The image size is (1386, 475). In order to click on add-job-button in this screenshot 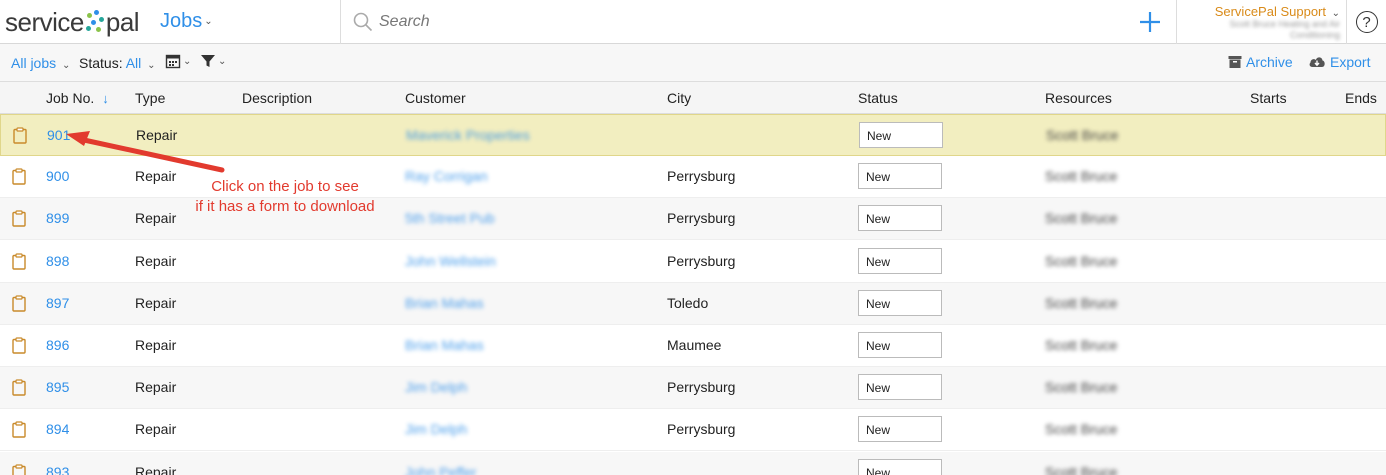, I will do `click(1150, 22)`.